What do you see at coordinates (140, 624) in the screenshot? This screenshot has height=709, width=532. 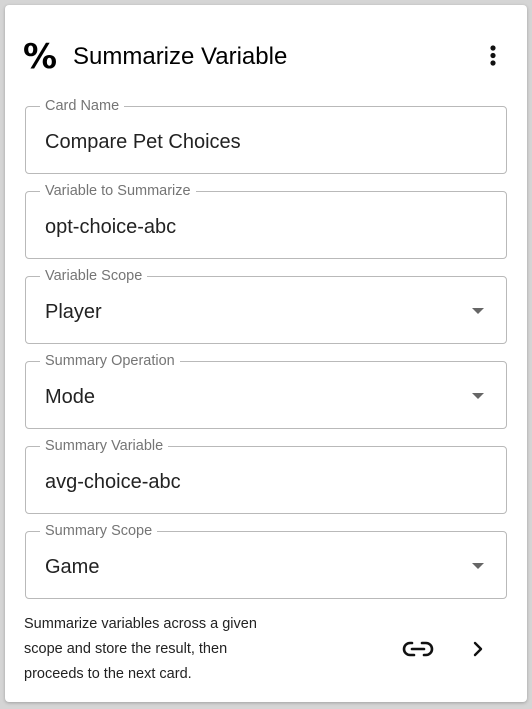 I see `description-line: Summarize variables across a given` at bounding box center [140, 624].